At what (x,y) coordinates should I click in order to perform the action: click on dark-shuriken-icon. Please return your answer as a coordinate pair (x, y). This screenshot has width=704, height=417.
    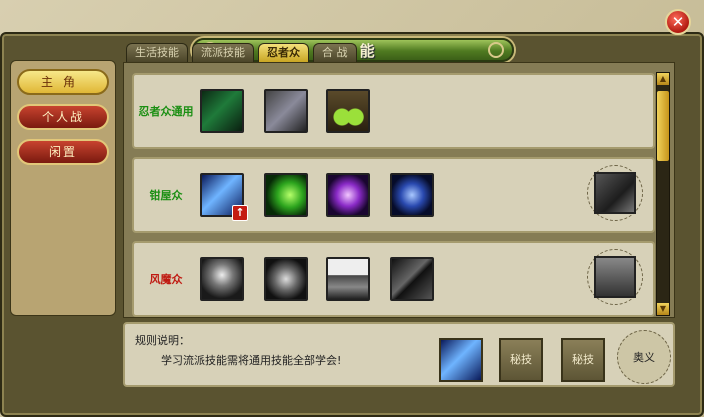
    Looking at the image, I should click on (412, 279).